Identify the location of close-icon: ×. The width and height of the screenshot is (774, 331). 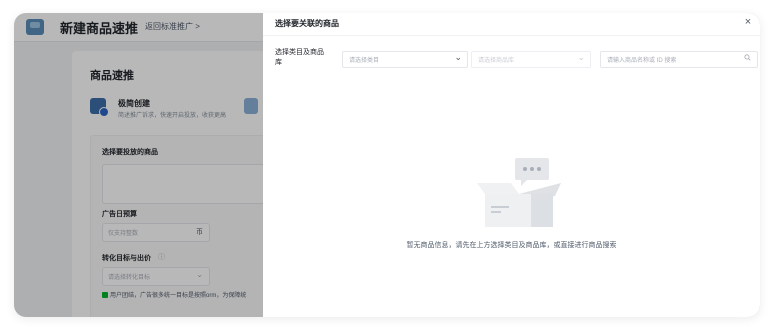
(748, 22).